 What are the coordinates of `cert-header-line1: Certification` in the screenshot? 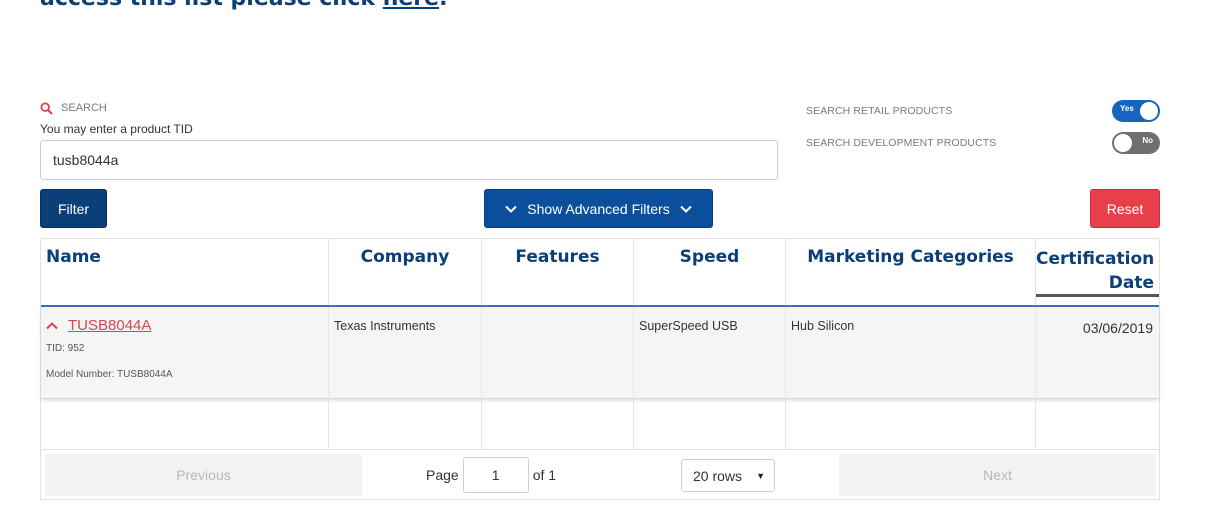 It's located at (1095, 259).